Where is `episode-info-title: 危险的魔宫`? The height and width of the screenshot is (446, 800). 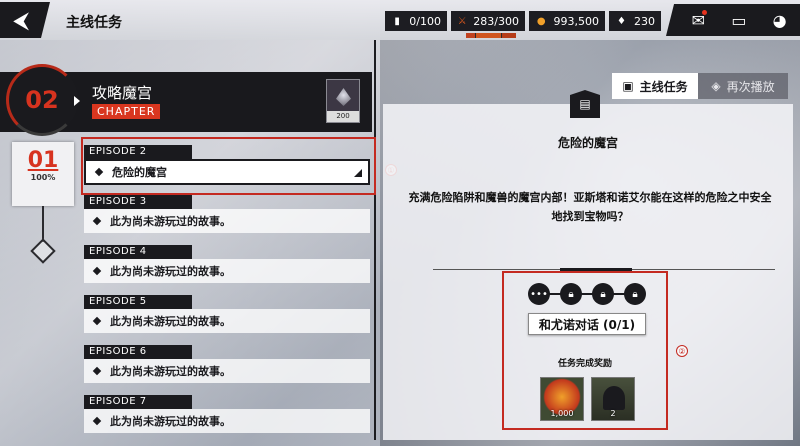 episode-info-title: 危险的魔宫 is located at coordinates (587, 143).